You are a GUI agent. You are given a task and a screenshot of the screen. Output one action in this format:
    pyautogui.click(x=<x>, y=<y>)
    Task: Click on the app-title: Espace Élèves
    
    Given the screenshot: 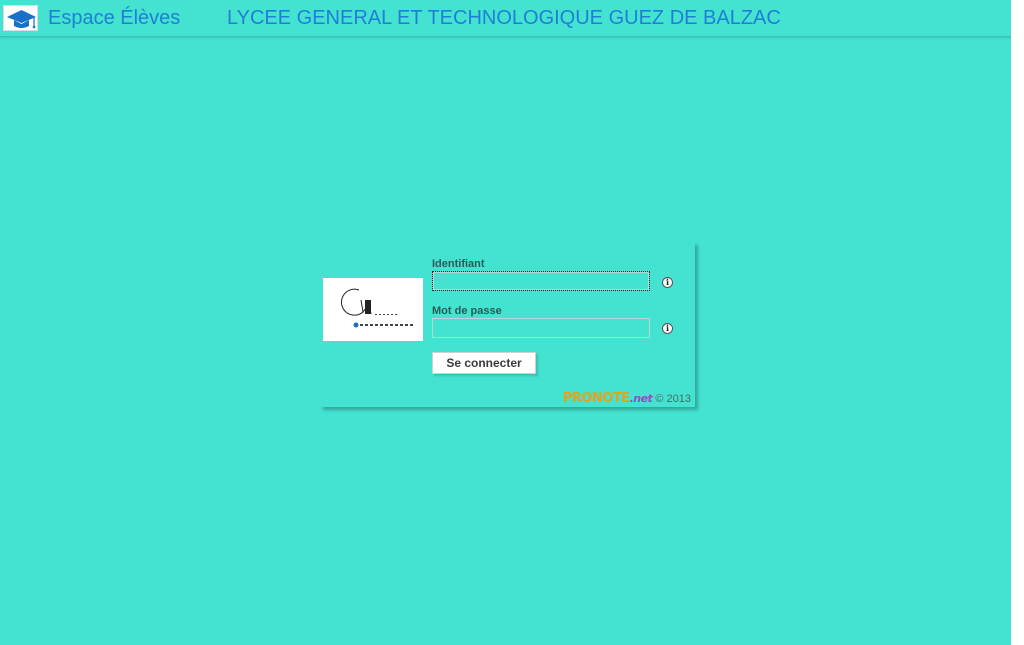 What is the action you would take?
    pyautogui.click(x=114, y=18)
    